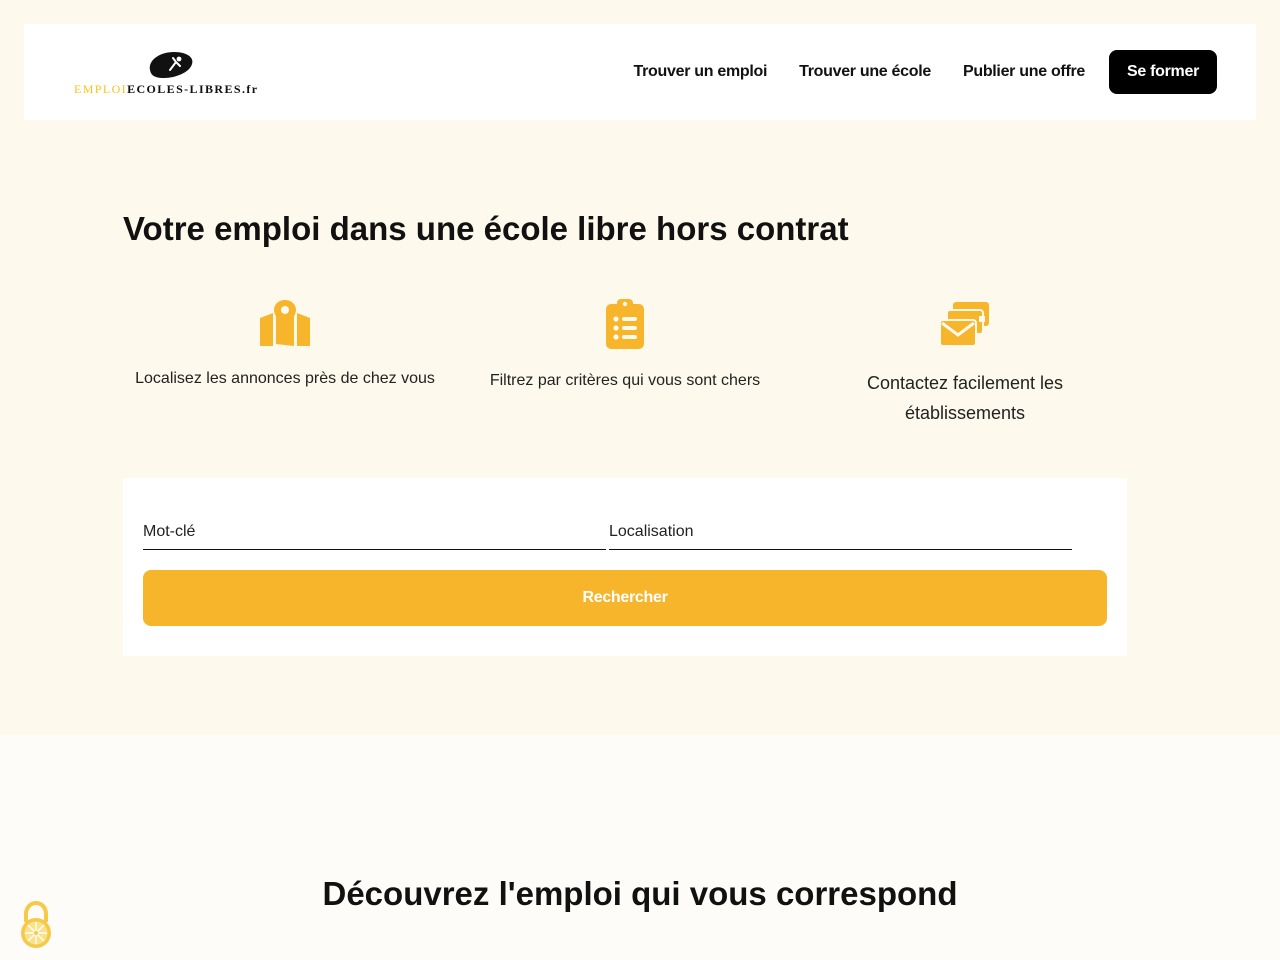 This screenshot has width=1280, height=960. I want to click on keyword-input, so click(374, 532).